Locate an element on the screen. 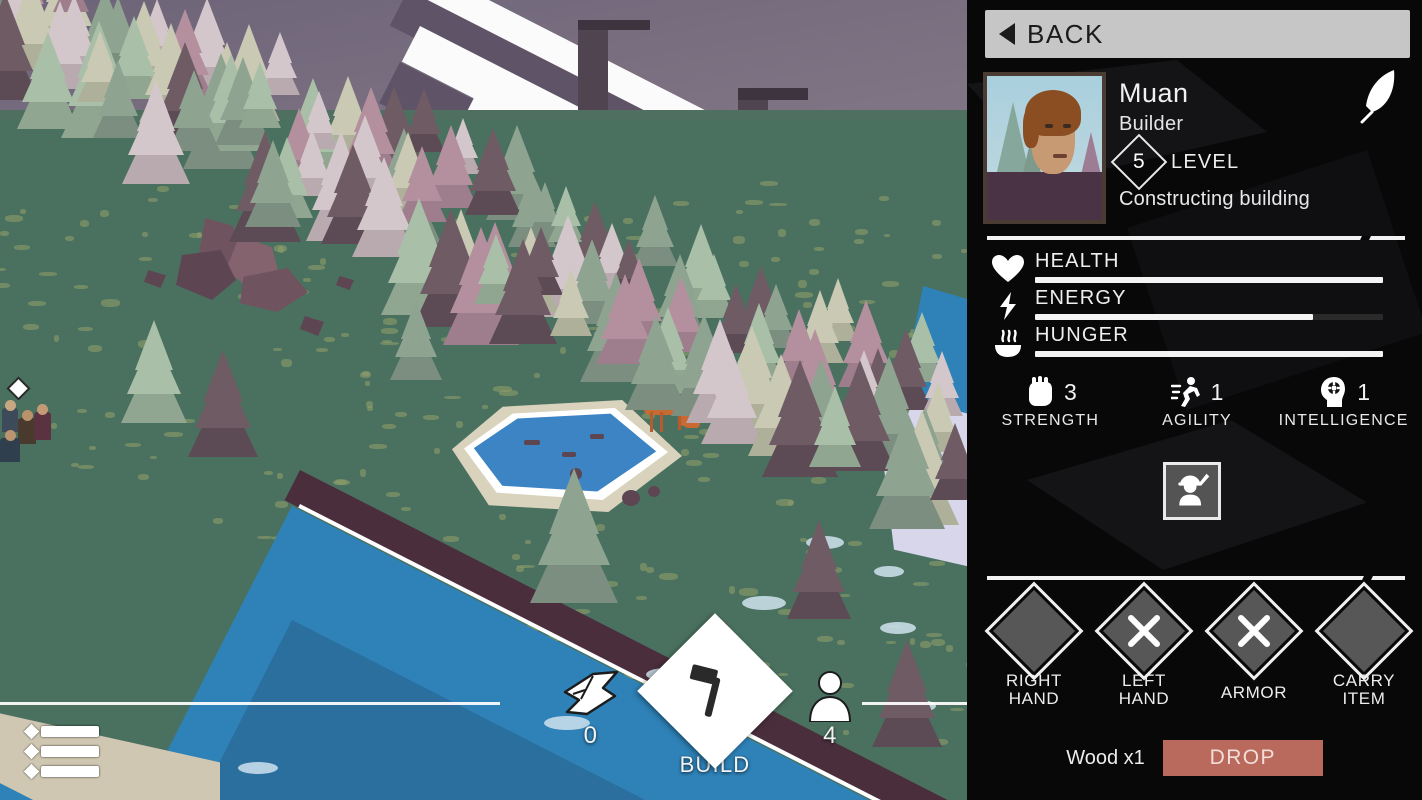  character-portrait is located at coordinates (1044, 148).